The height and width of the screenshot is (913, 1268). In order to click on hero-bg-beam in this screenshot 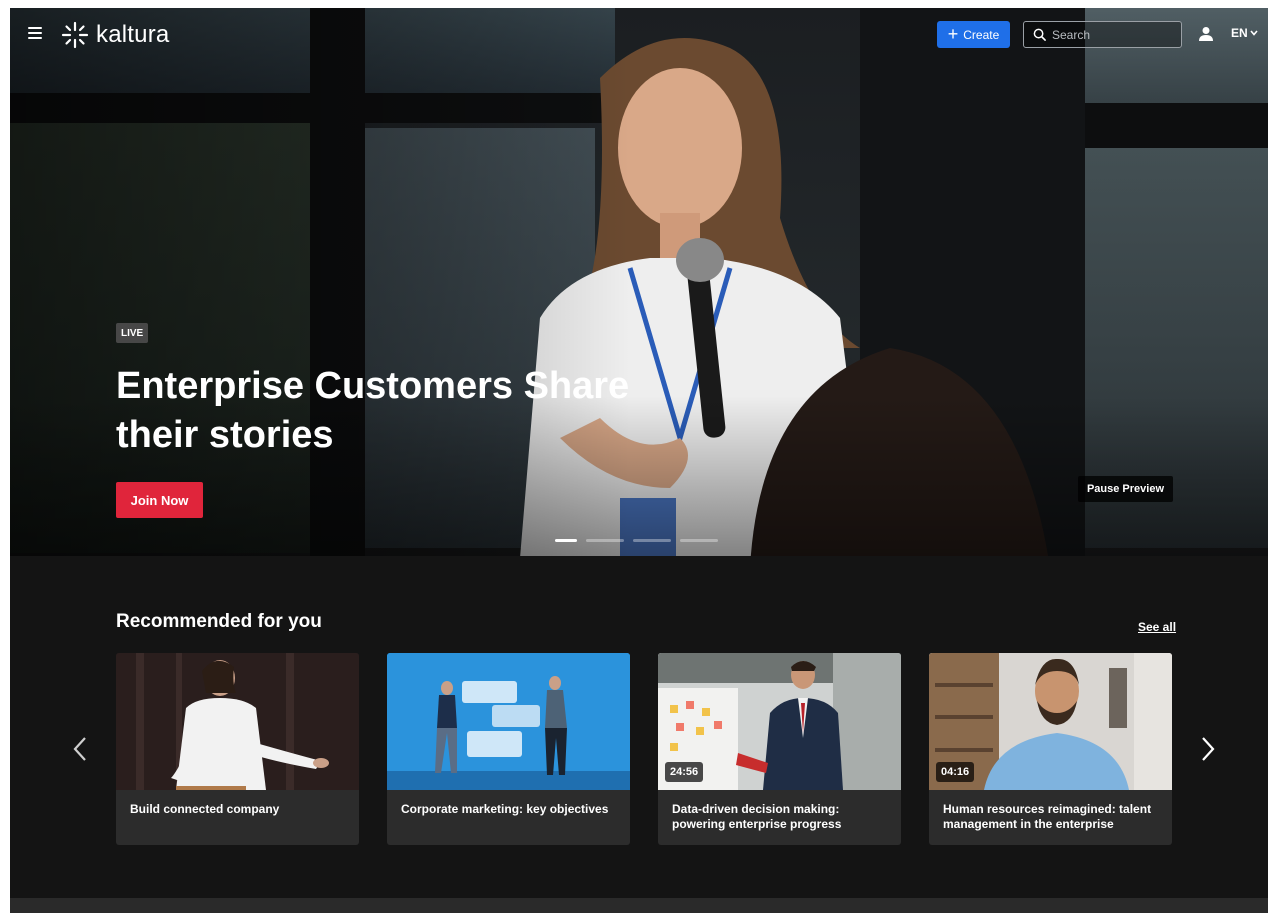, I will do `click(1176, 125)`.